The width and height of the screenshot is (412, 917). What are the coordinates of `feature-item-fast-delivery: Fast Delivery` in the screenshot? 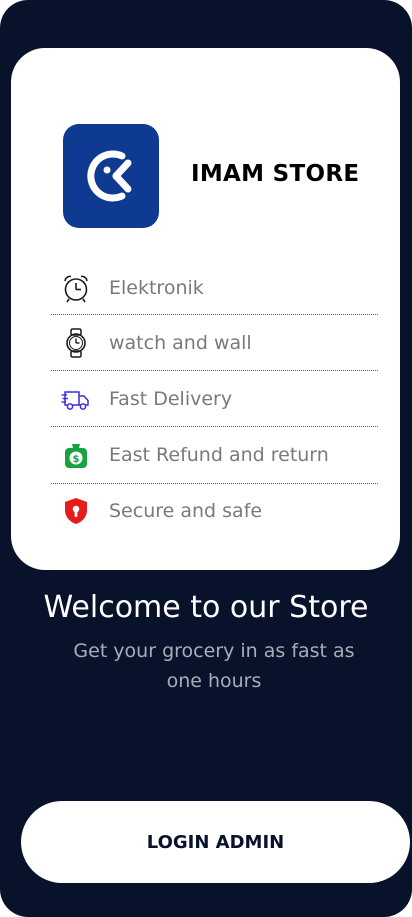 It's located at (214, 399).